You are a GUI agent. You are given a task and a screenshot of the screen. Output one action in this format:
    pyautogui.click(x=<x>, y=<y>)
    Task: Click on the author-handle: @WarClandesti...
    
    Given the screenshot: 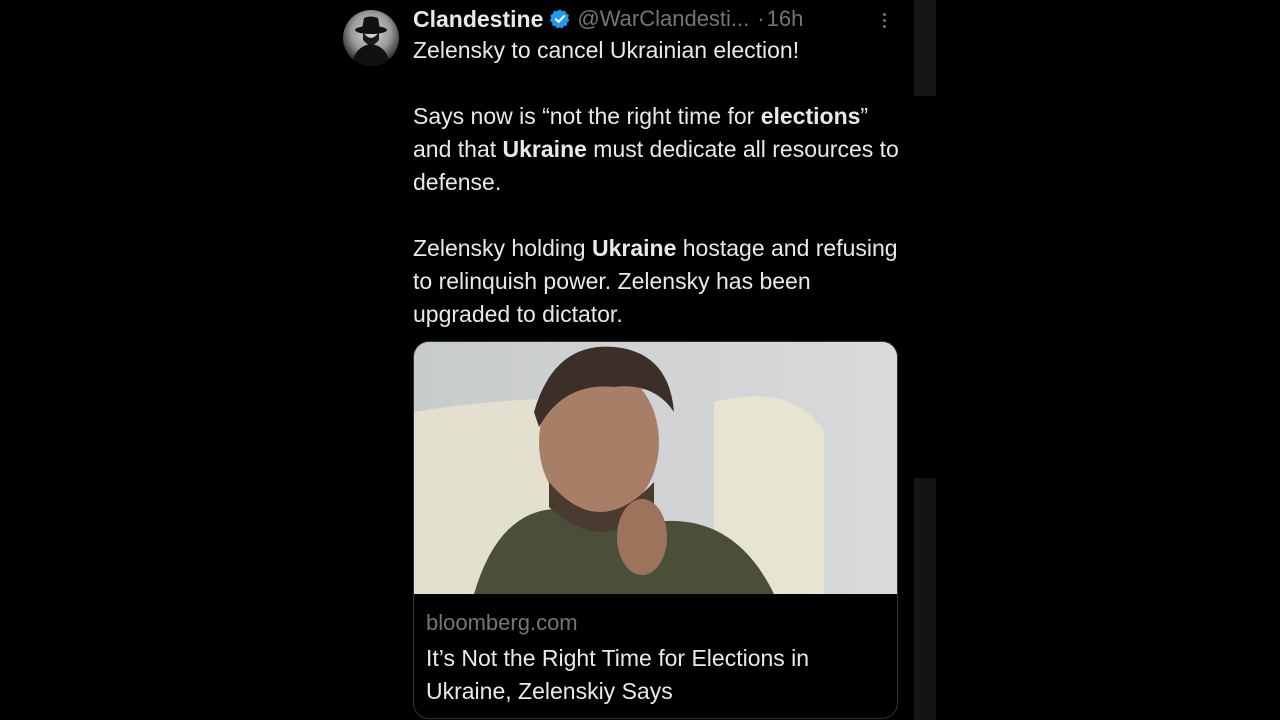 What is the action you would take?
    pyautogui.click(x=663, y=19)
    